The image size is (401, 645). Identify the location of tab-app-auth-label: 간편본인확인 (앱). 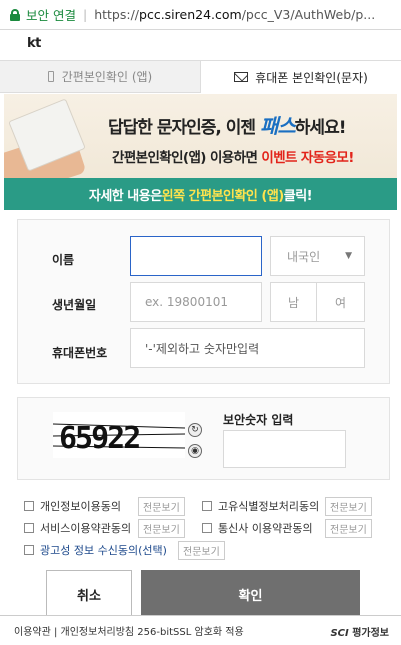
(107, 77).